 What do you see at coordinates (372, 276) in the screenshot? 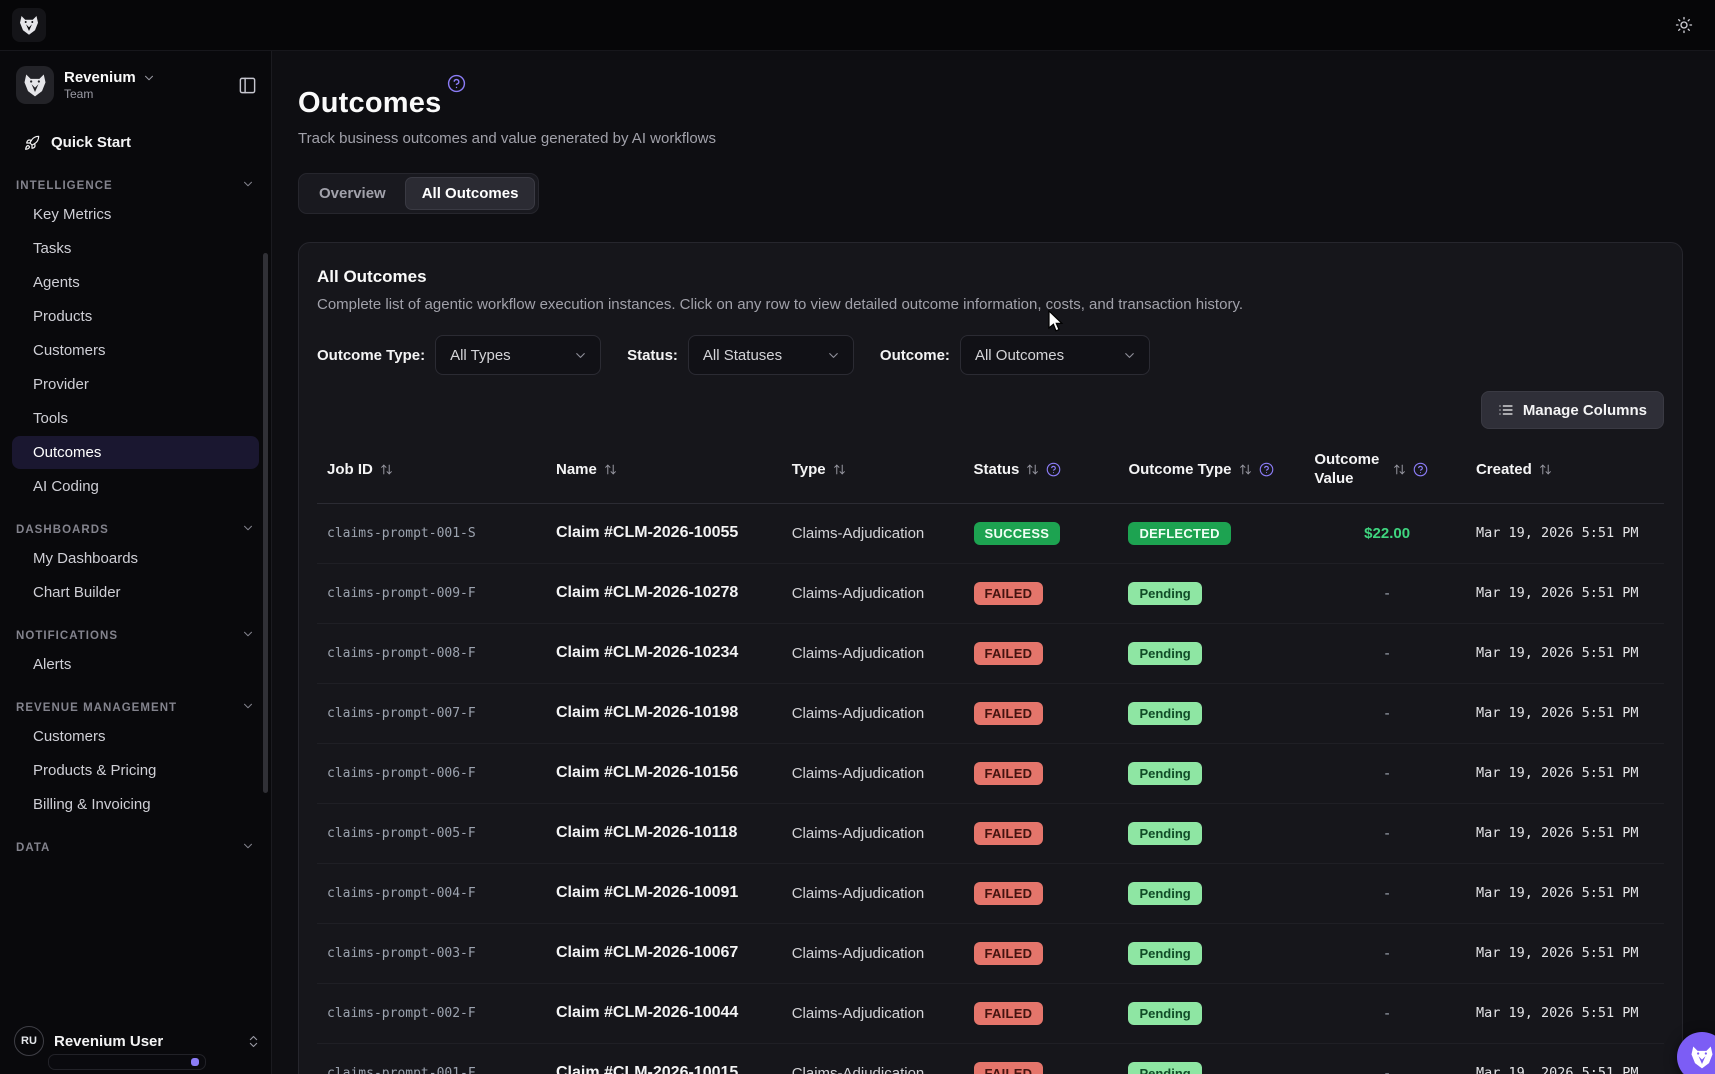
I see `card-title: All Outcomes` at bounding box center [372, 276].